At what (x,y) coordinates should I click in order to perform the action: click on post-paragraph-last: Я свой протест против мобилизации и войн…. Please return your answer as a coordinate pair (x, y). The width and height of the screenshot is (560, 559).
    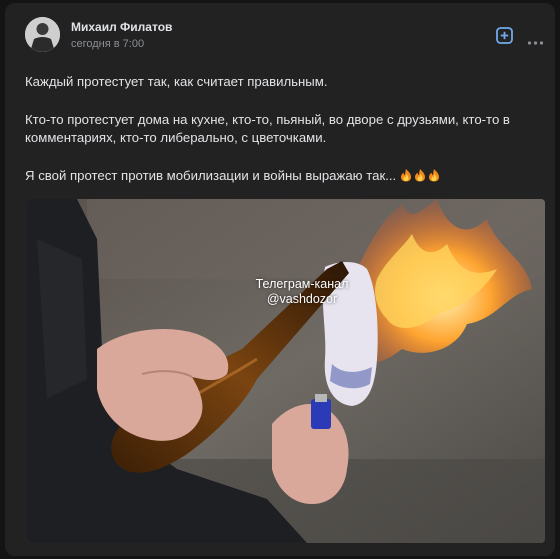
    Looking at the image, I should click on (285, 177).